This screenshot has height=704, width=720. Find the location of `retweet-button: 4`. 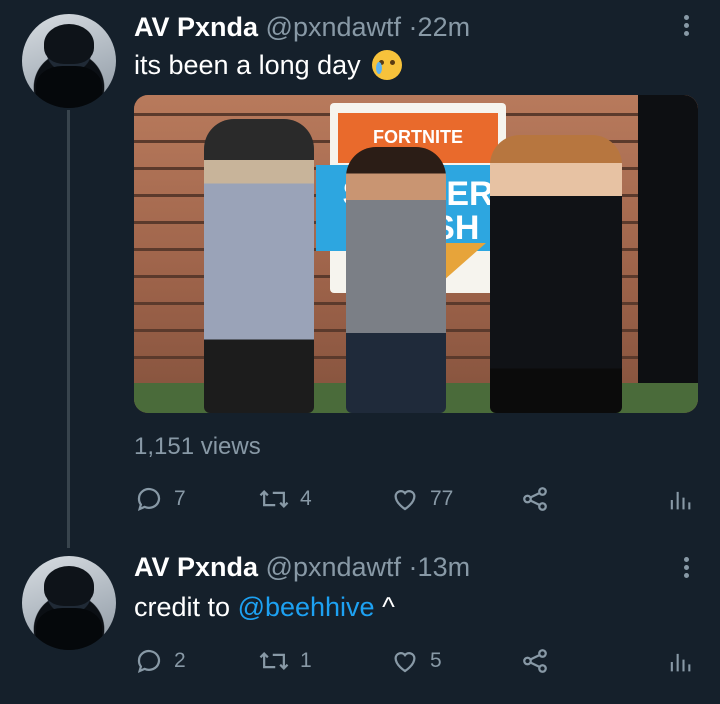

retweet-button: 4 is located at coordinates (285, 499).